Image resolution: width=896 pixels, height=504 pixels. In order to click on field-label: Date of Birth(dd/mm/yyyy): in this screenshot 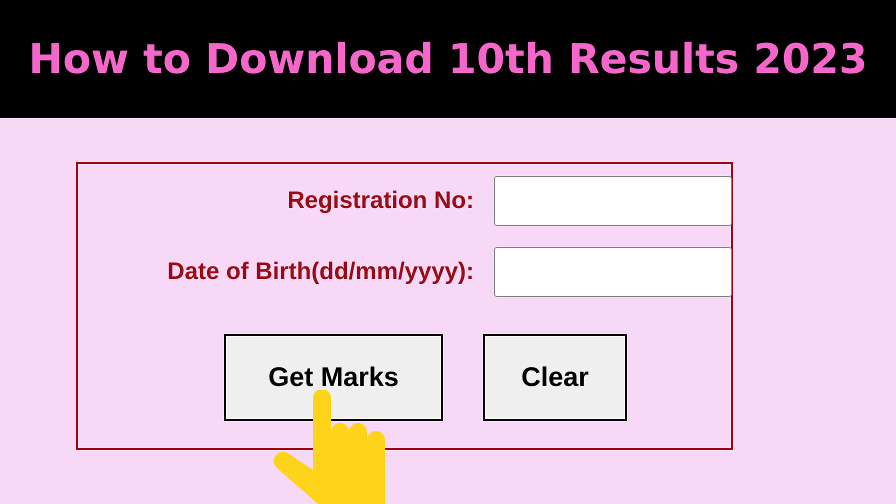, I will do `click(320, 272)`.